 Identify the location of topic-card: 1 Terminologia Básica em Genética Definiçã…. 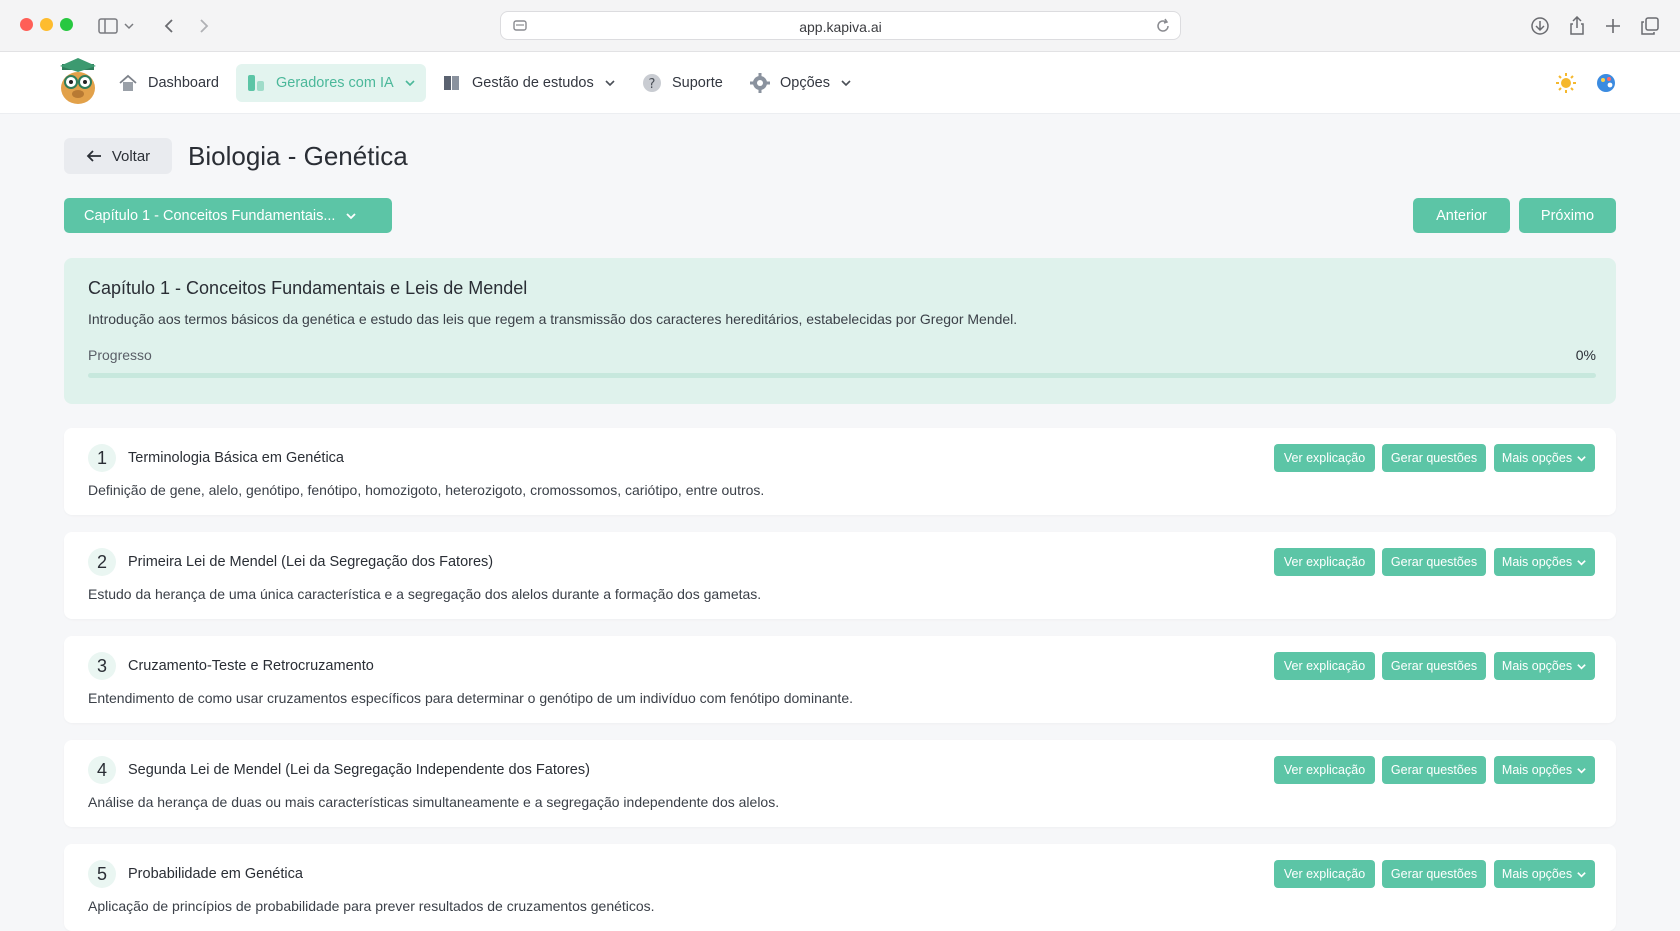
(840, 471).